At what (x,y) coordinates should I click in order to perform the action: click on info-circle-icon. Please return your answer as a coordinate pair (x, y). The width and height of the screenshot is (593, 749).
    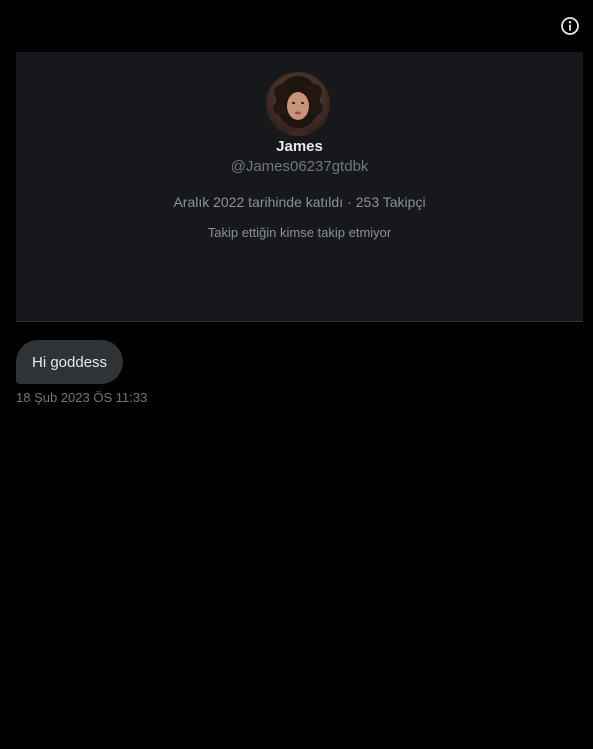
    Looking at the image, I should click on (570, 26).